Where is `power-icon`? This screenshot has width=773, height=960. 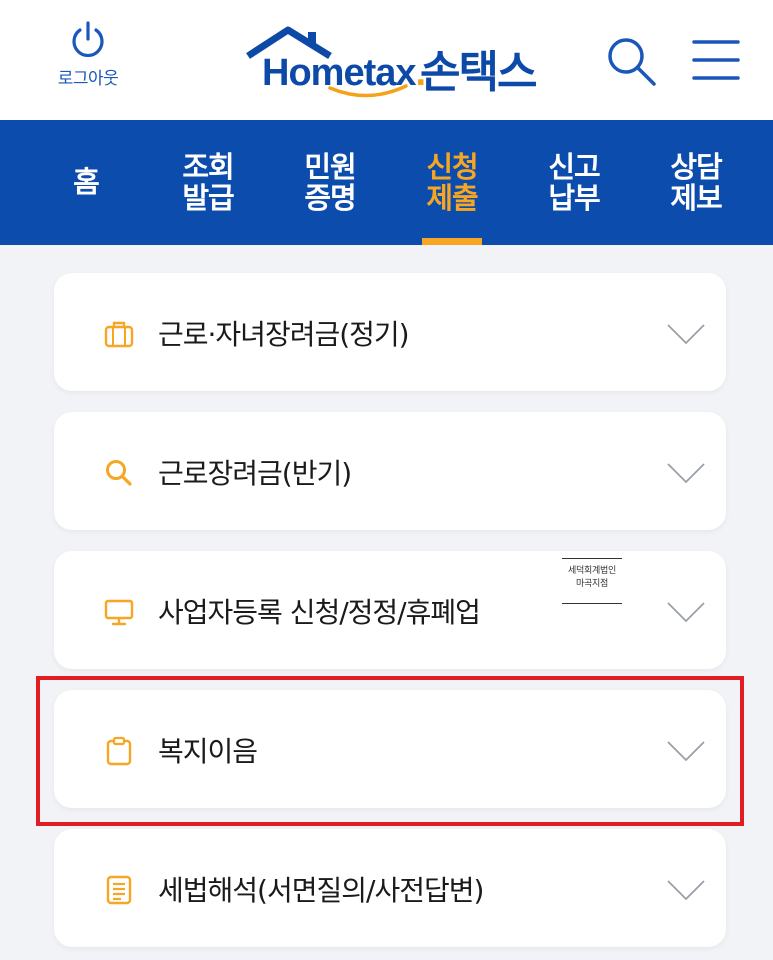 power-icon is located at coordinates (88, 39).